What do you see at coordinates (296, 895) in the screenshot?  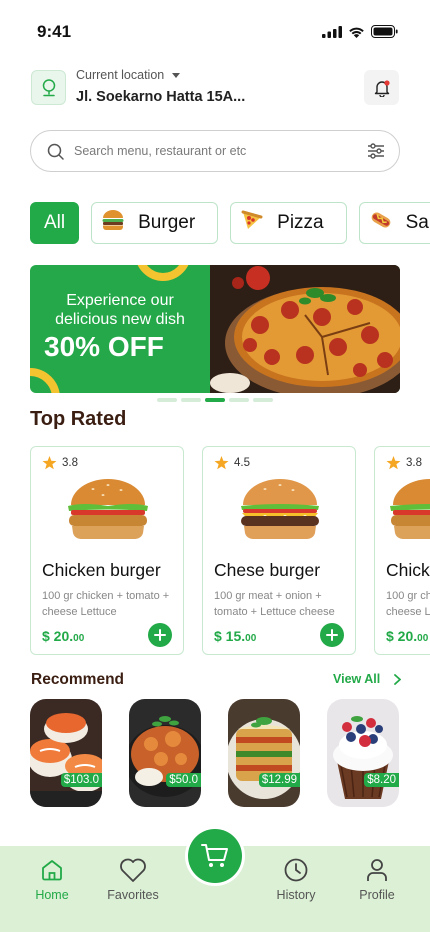 I see `nav-label: History` at bounding box center [296, 895].